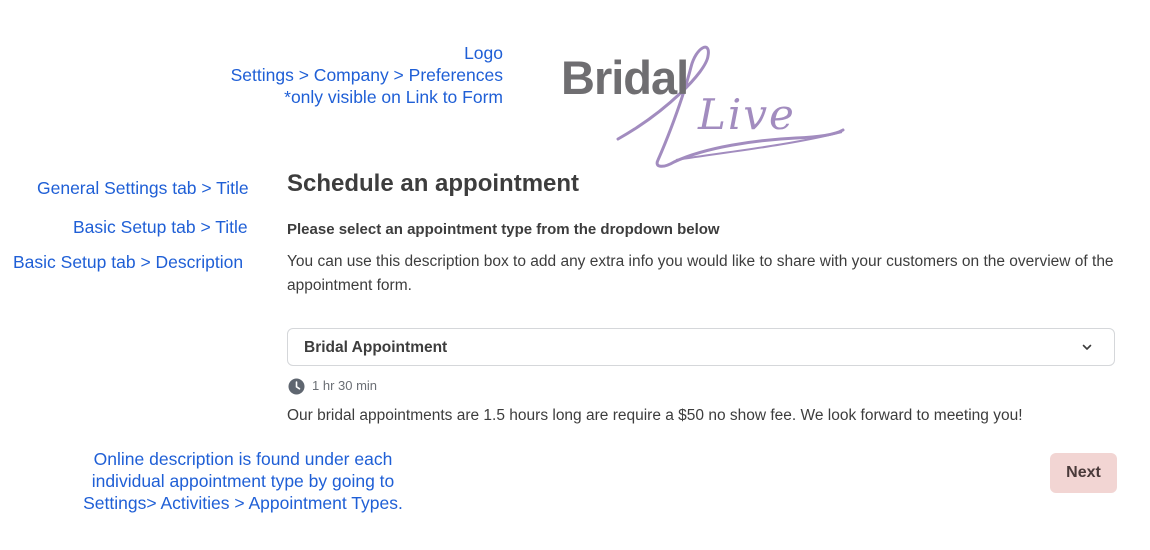  Describe the element at coordinates (243, 459) in the screenshot. I see `online-annotation-line-1: Online description is found under each` at that location.